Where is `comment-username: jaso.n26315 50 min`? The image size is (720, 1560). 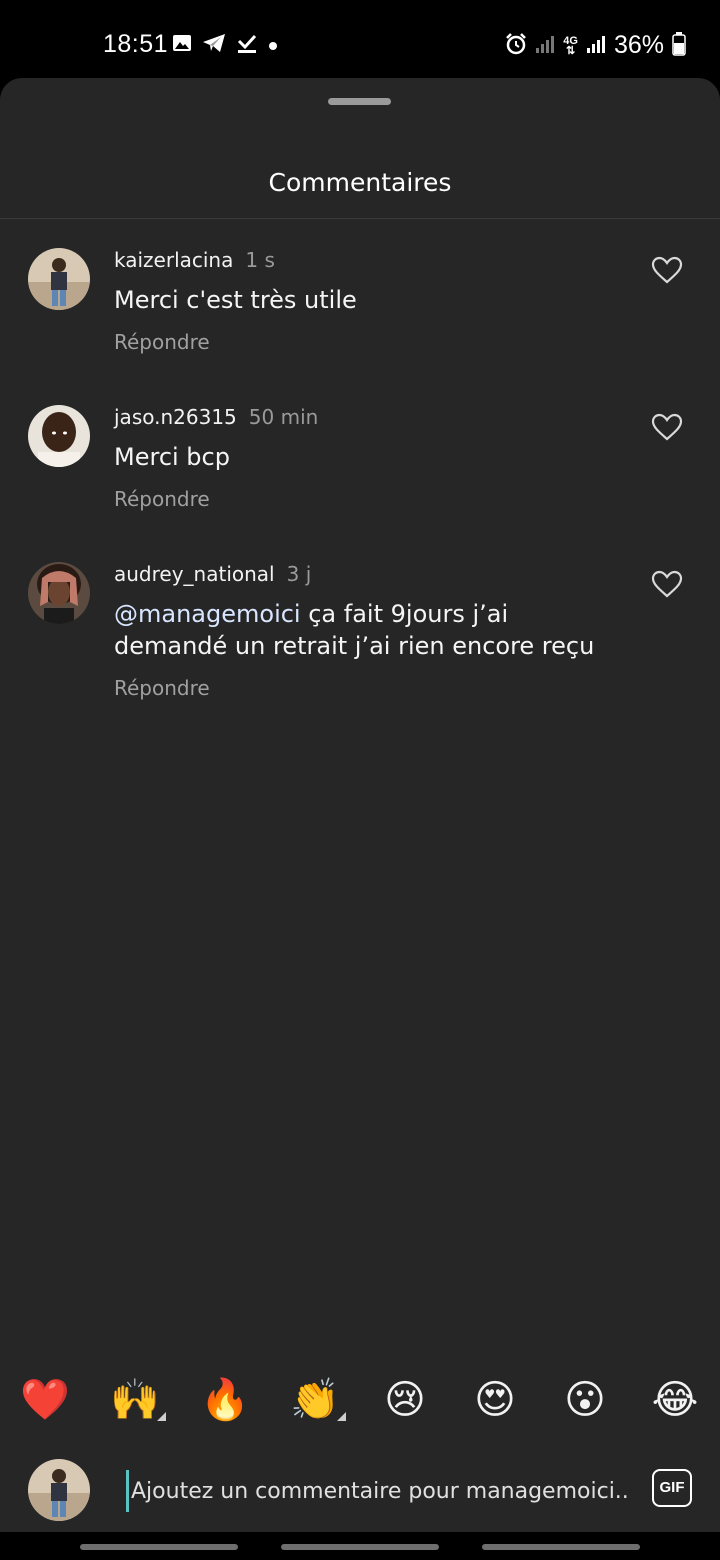
comment-username: jaso.n26315 50 min is located at coordinates (216, 417).